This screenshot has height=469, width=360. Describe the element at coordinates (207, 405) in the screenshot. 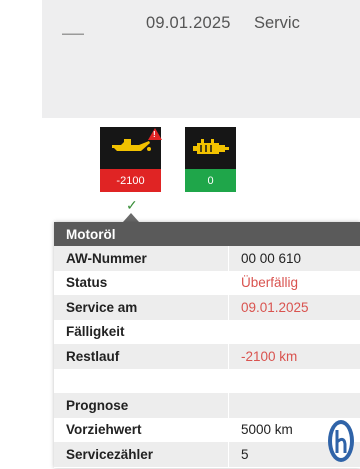

I see `detail-row-prognose: Prognose` at that location.